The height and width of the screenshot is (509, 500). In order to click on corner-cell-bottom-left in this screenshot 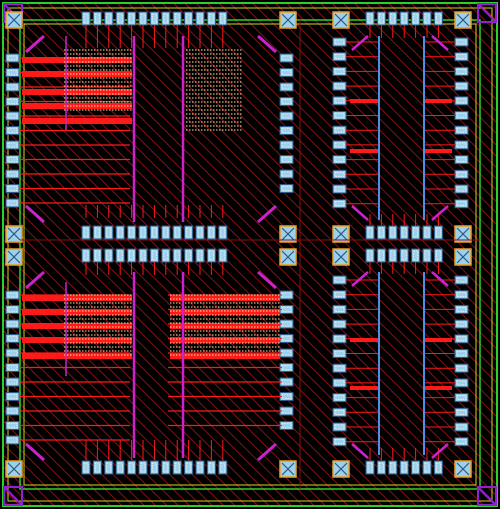, I will do `click(14, 469)`.